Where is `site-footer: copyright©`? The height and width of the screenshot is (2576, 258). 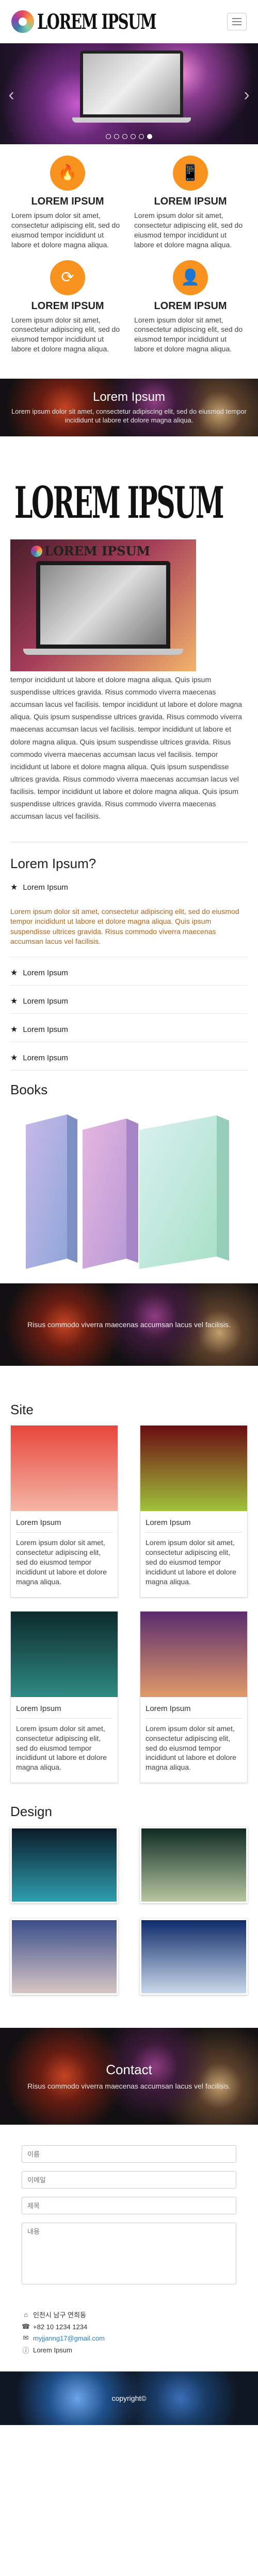
site-footer: copyright© is located at coordinates (129, 2398).